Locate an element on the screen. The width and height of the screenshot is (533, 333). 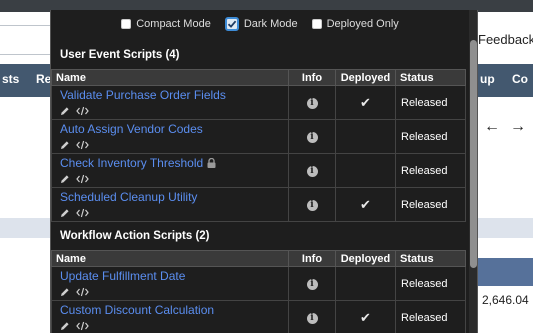
nav-item-partial-3: up is located at coordinates (487, 79).